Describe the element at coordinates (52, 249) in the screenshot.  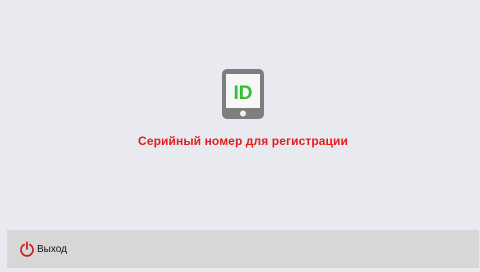
I see `exit-label: Выход` at that location.